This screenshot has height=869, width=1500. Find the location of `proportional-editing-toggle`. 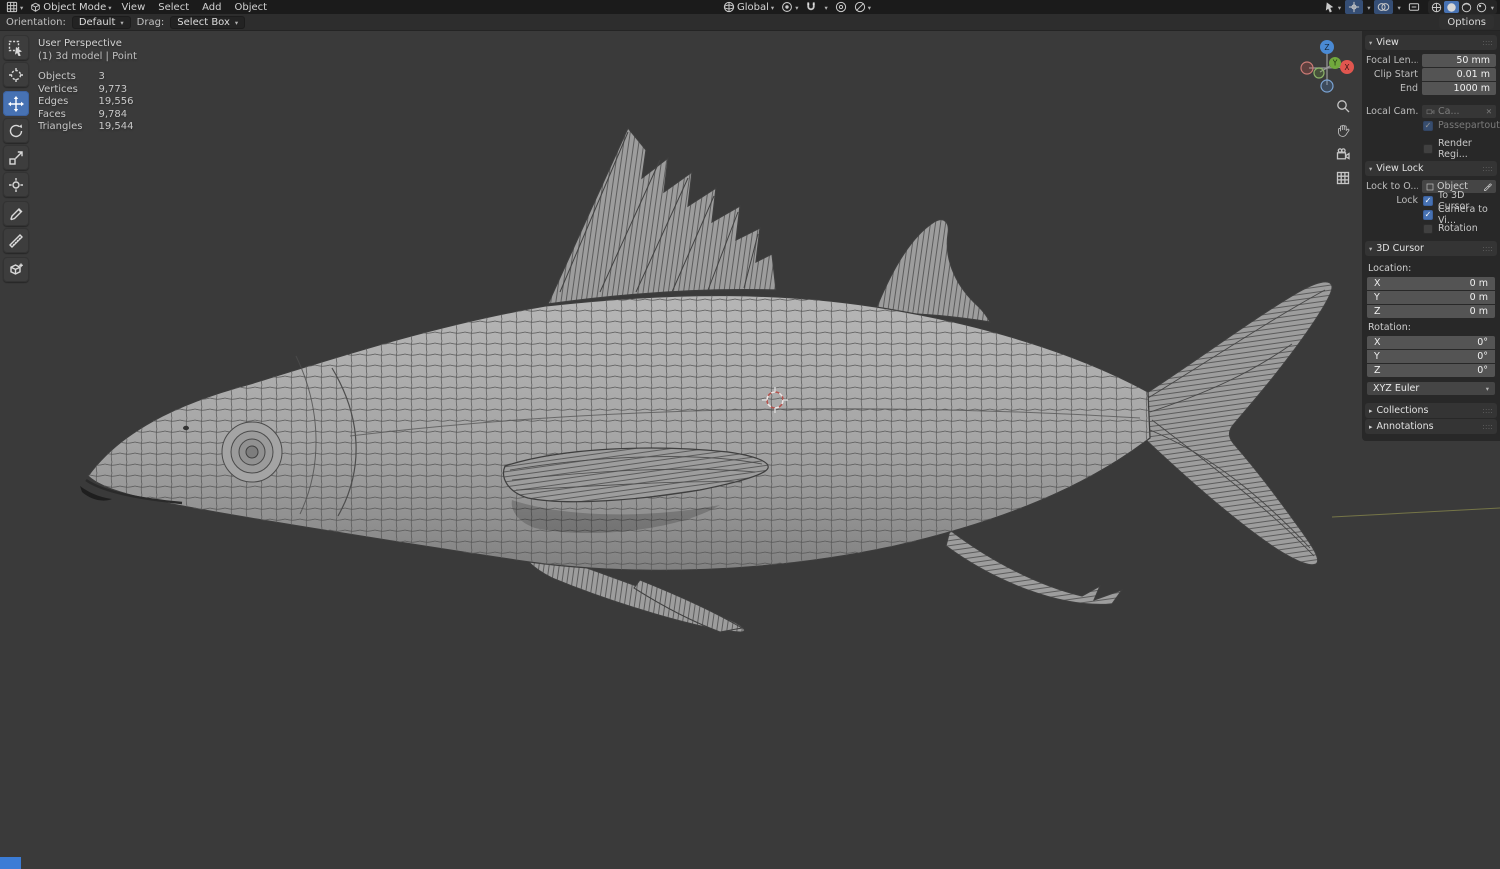

proportional-editing-toggle is located at coordinates (841, 7).